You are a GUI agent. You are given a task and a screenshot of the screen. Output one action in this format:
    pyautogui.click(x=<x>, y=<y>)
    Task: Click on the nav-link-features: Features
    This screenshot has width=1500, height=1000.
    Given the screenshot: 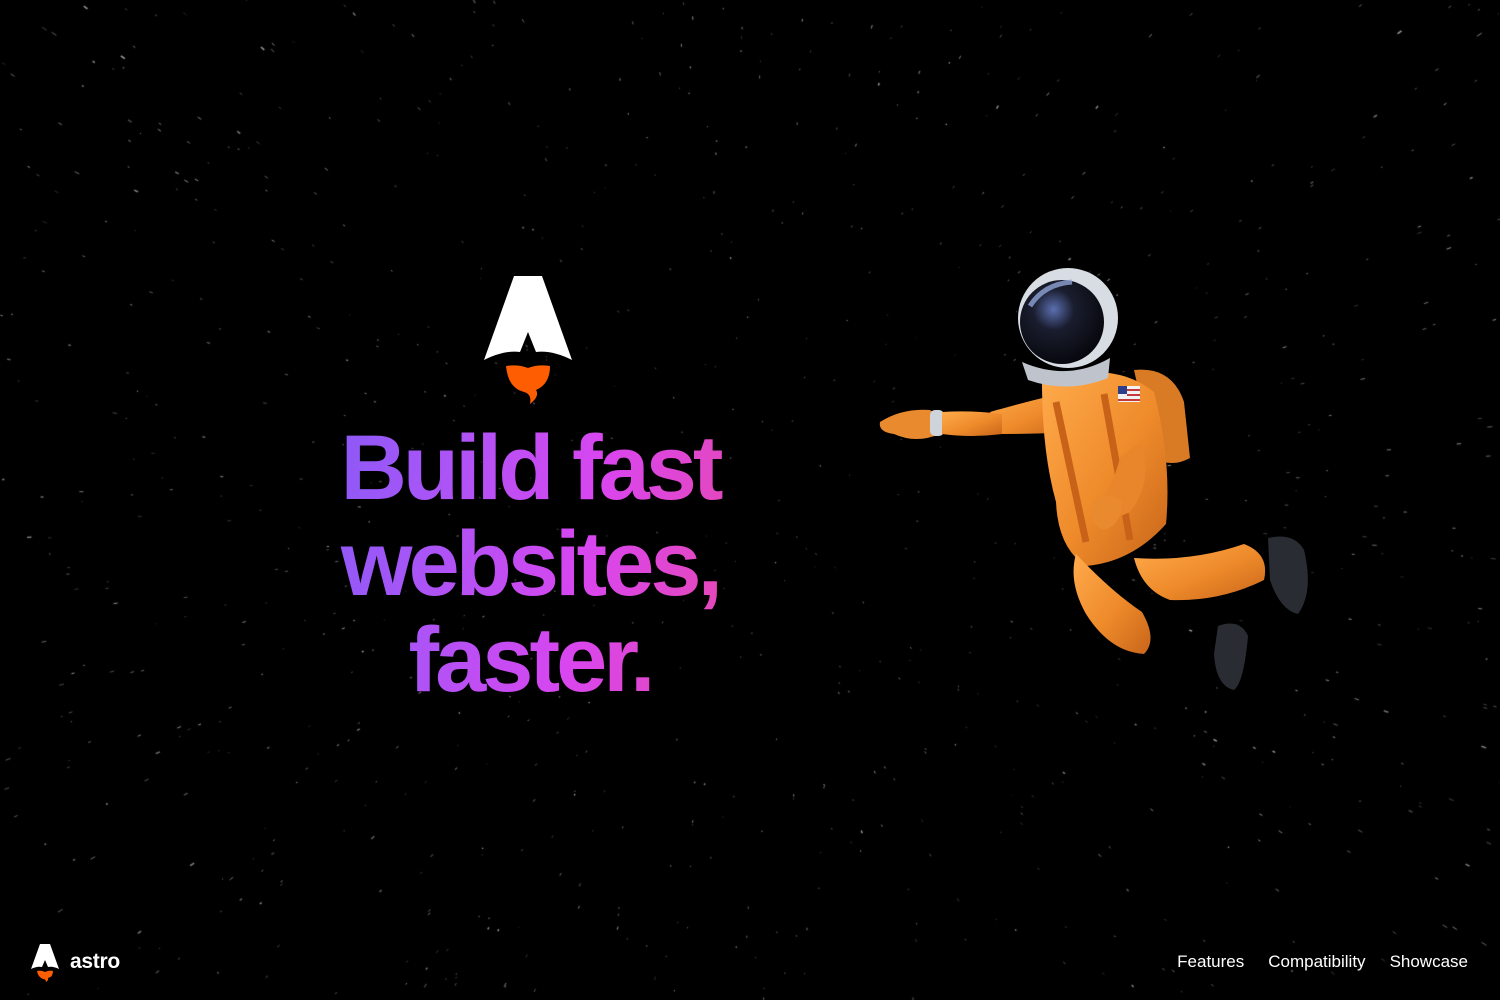 What is the action you would take?
    pyautogui.click(x=1210, y=962)
    